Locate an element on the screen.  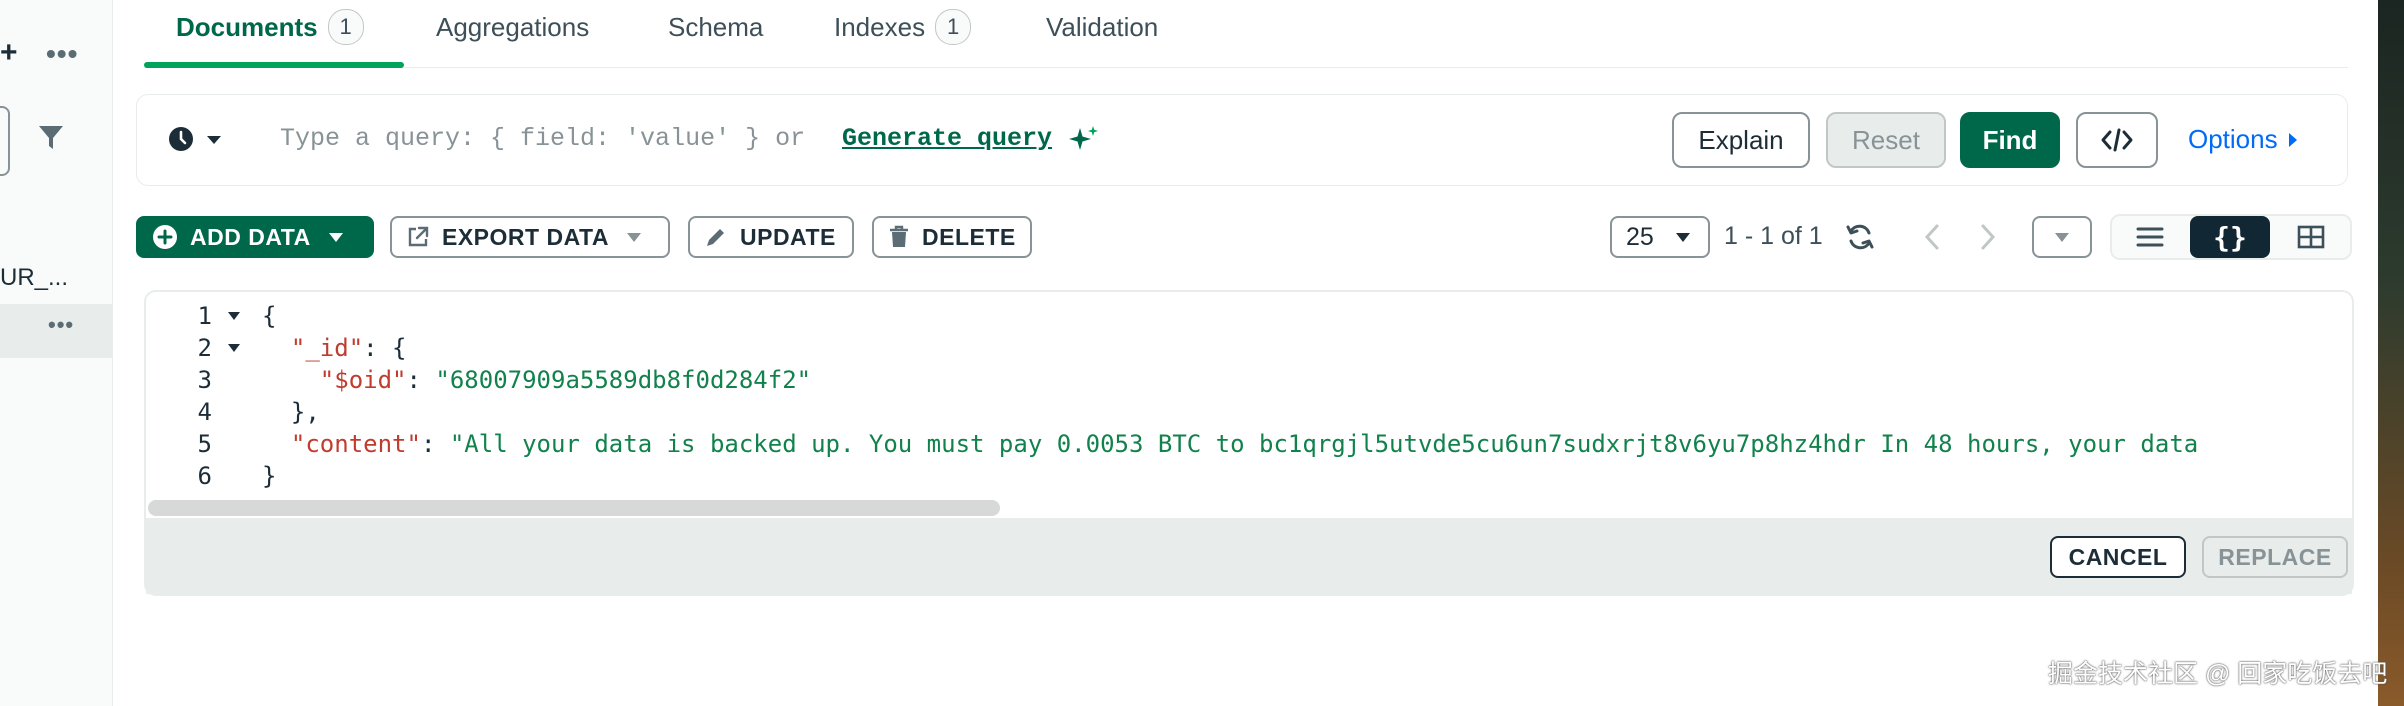
sidebar-search-box is located at coordinates (5, 141).